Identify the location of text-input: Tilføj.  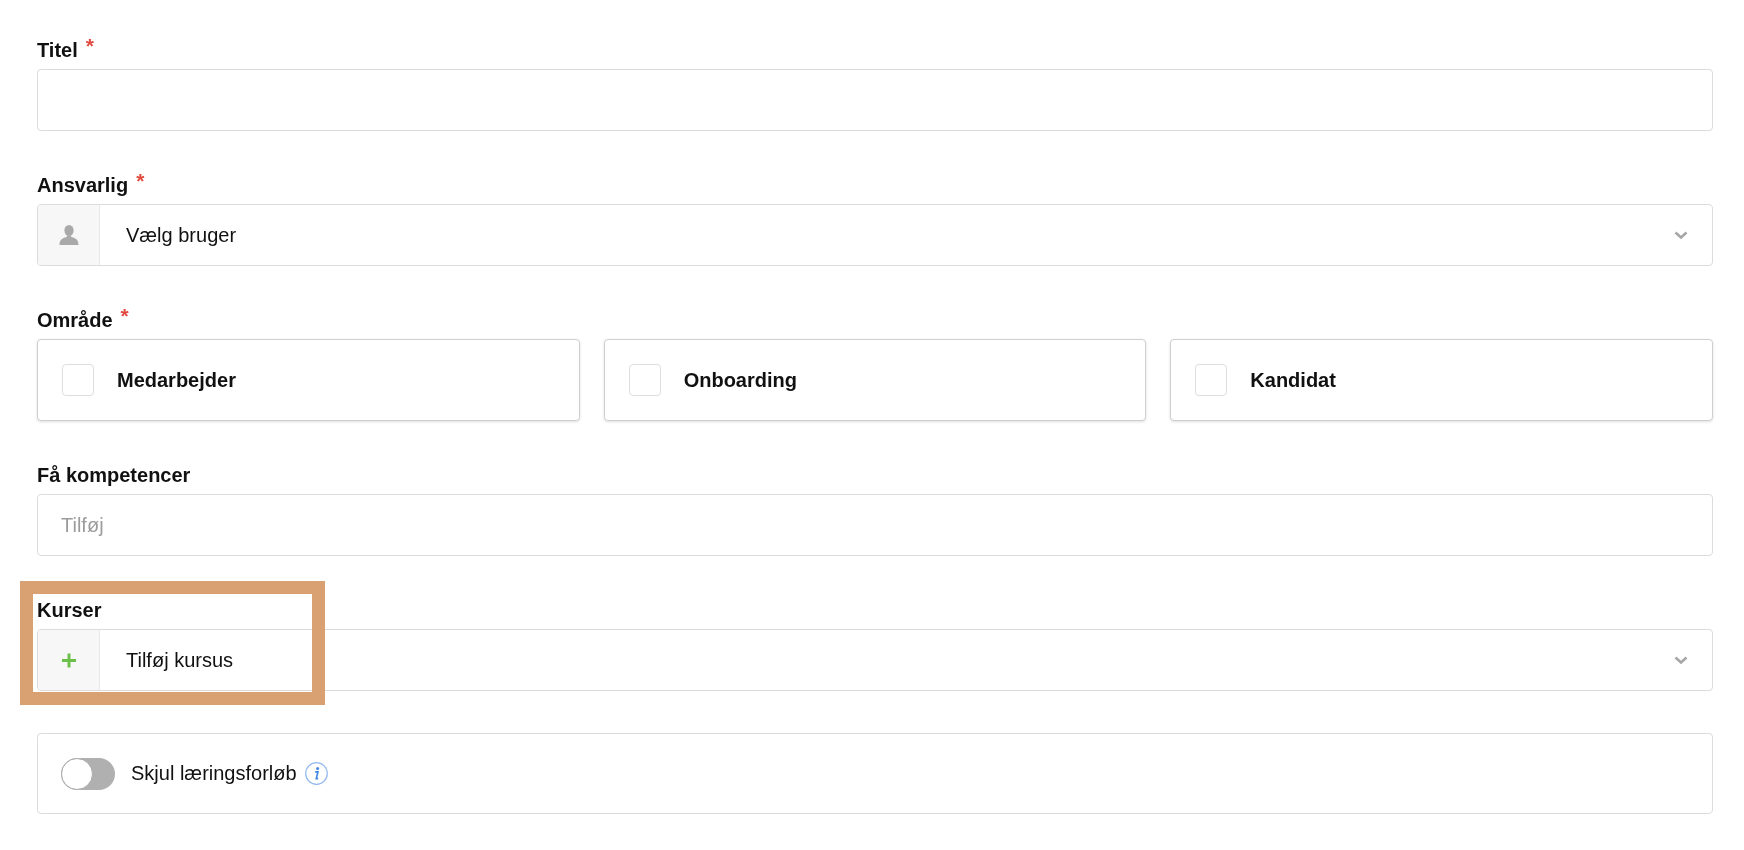
(875, 525).